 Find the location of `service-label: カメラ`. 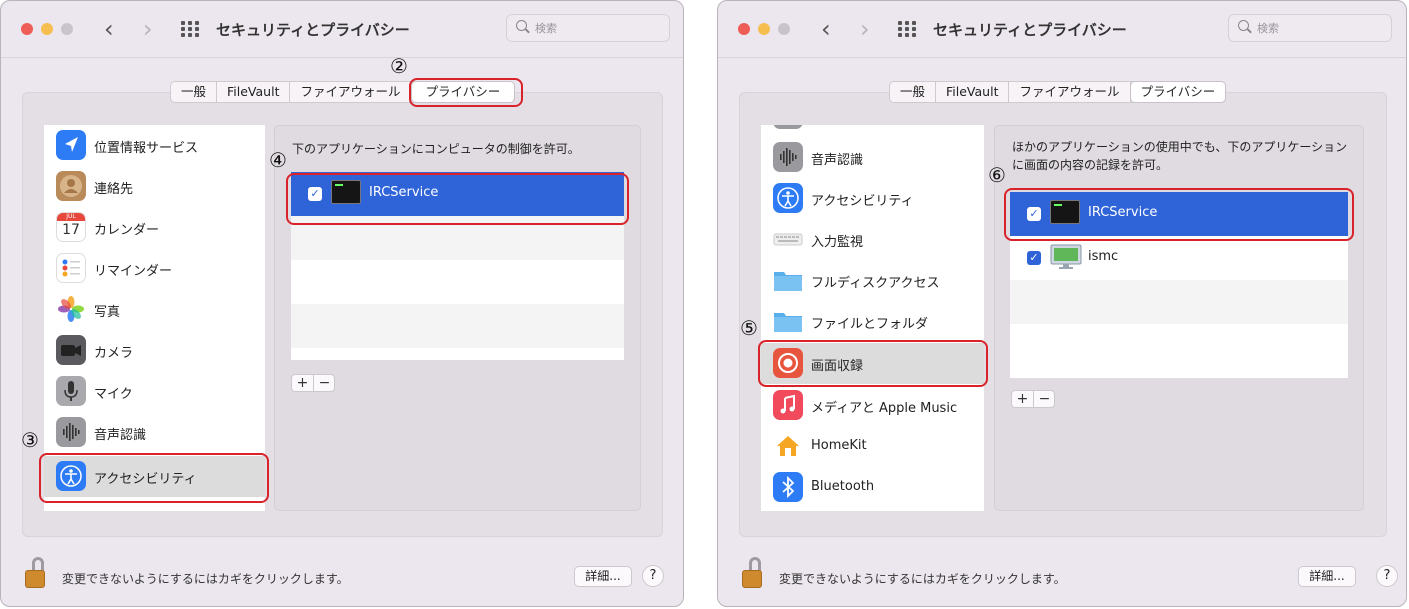

service-label: カメラ is located at coordinates (114, 353).